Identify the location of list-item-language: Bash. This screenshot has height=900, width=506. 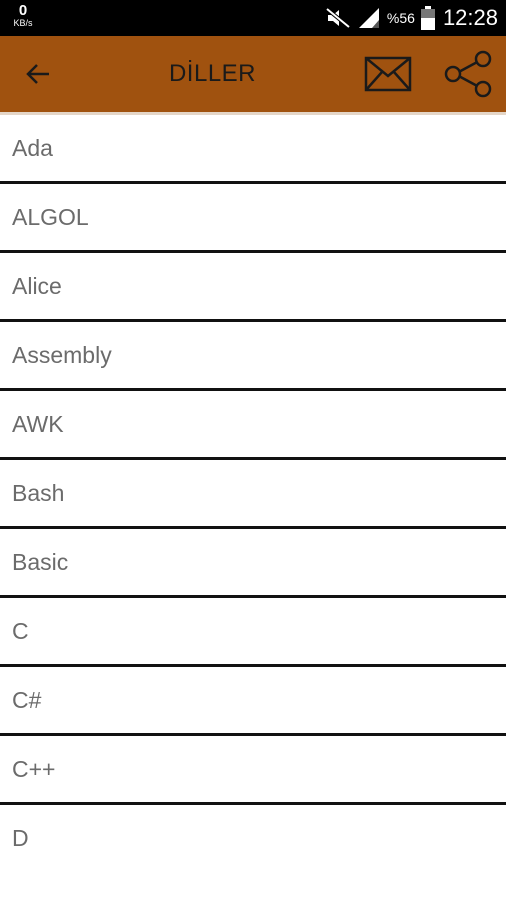
(253, 494).